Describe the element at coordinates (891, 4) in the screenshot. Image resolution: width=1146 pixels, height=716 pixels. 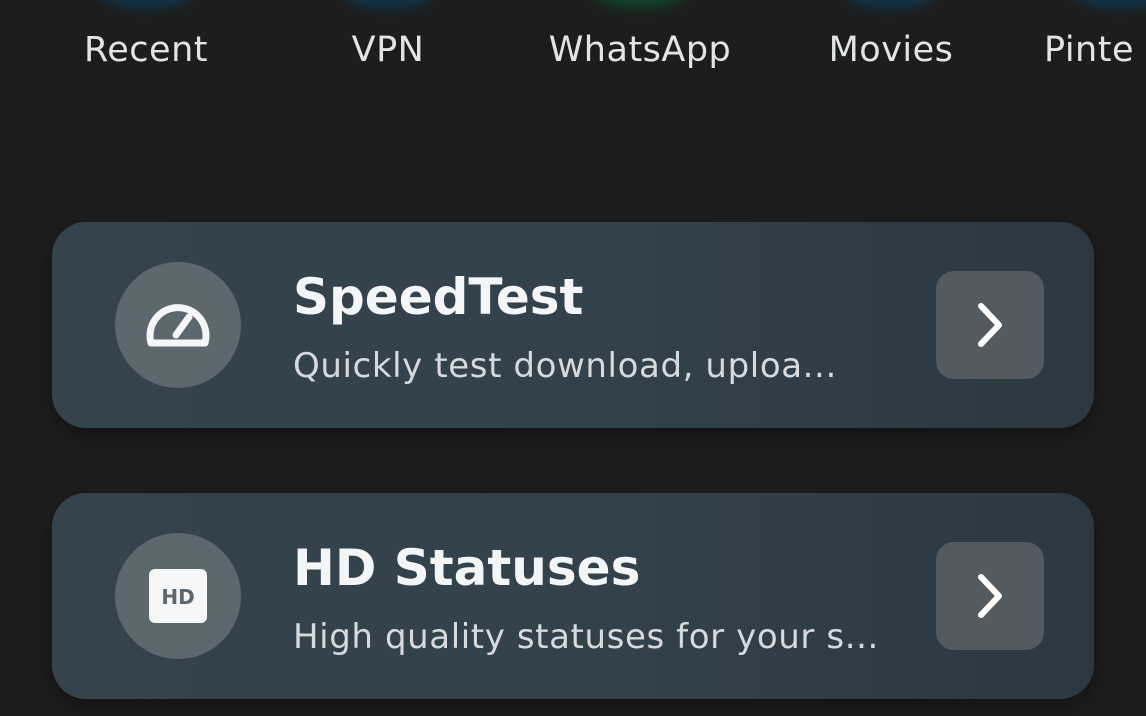
I see `movies-icon` at that location.